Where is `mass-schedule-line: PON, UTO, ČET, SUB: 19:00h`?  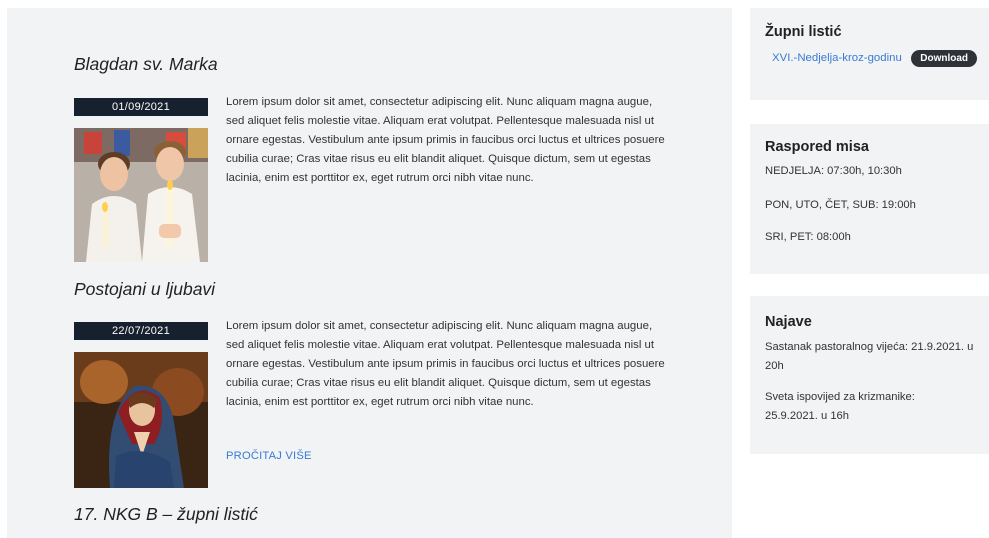
mass-schedule-line: PON, UTO, ČET, SUB: 19:00h is located at coordinates (840, 205).